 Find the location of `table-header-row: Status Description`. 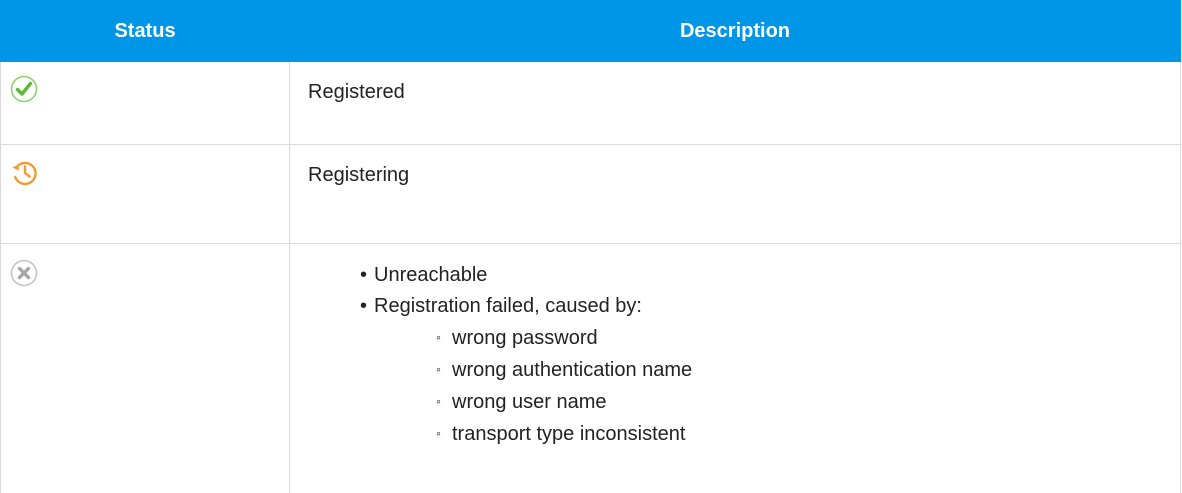

table-header-row: Status Description is located at coordinates (591, 31).